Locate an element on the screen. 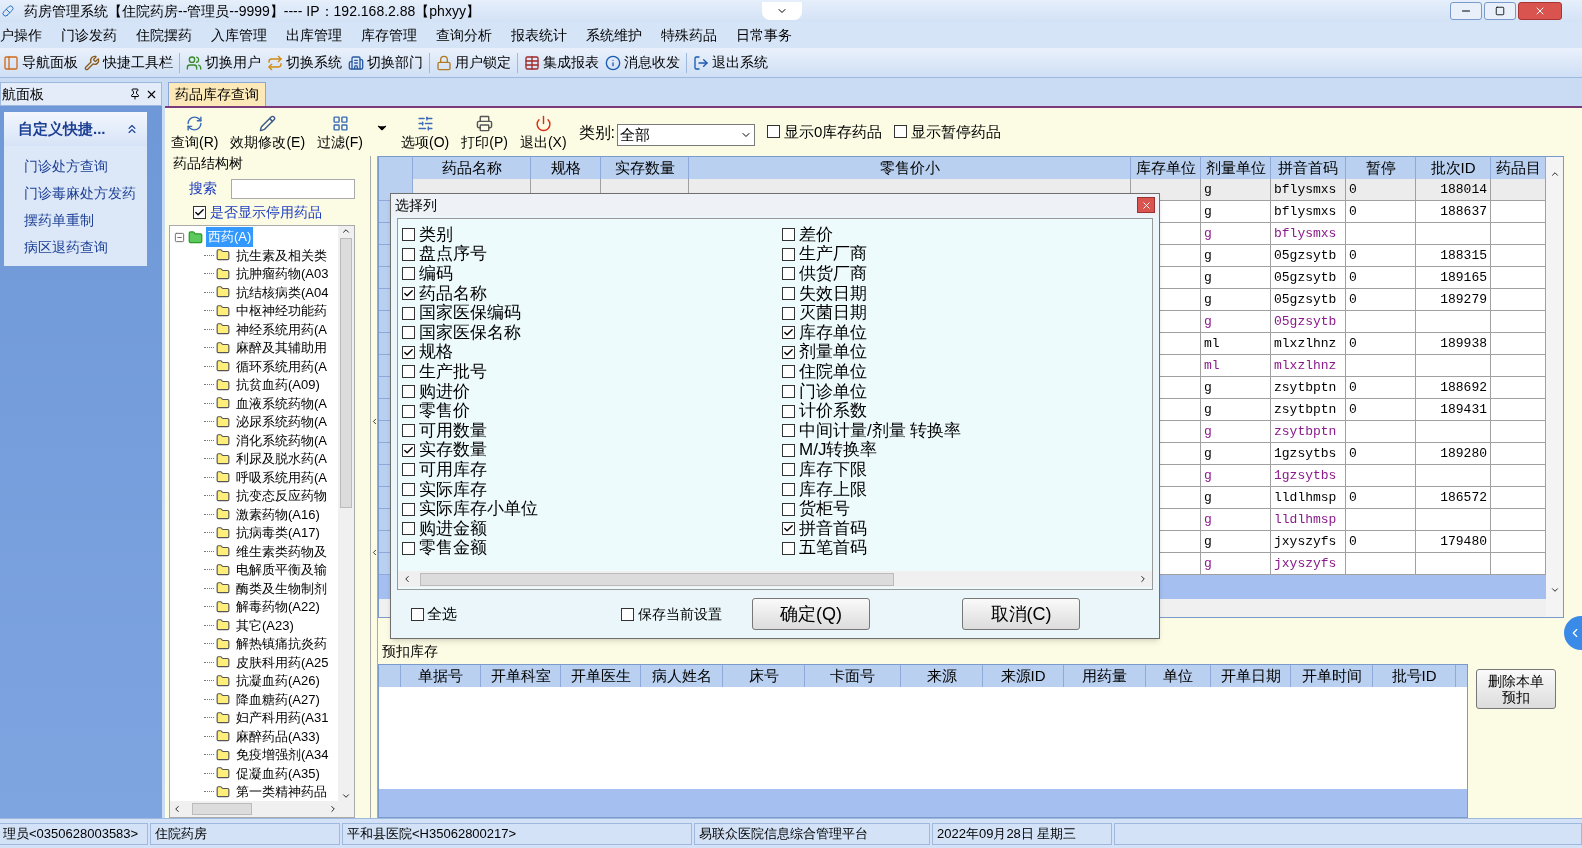 Image resolution: width=1582 pixels, height=848 pixels. checkbox-label: 五笔首码 is located at coordinates (833, 548).